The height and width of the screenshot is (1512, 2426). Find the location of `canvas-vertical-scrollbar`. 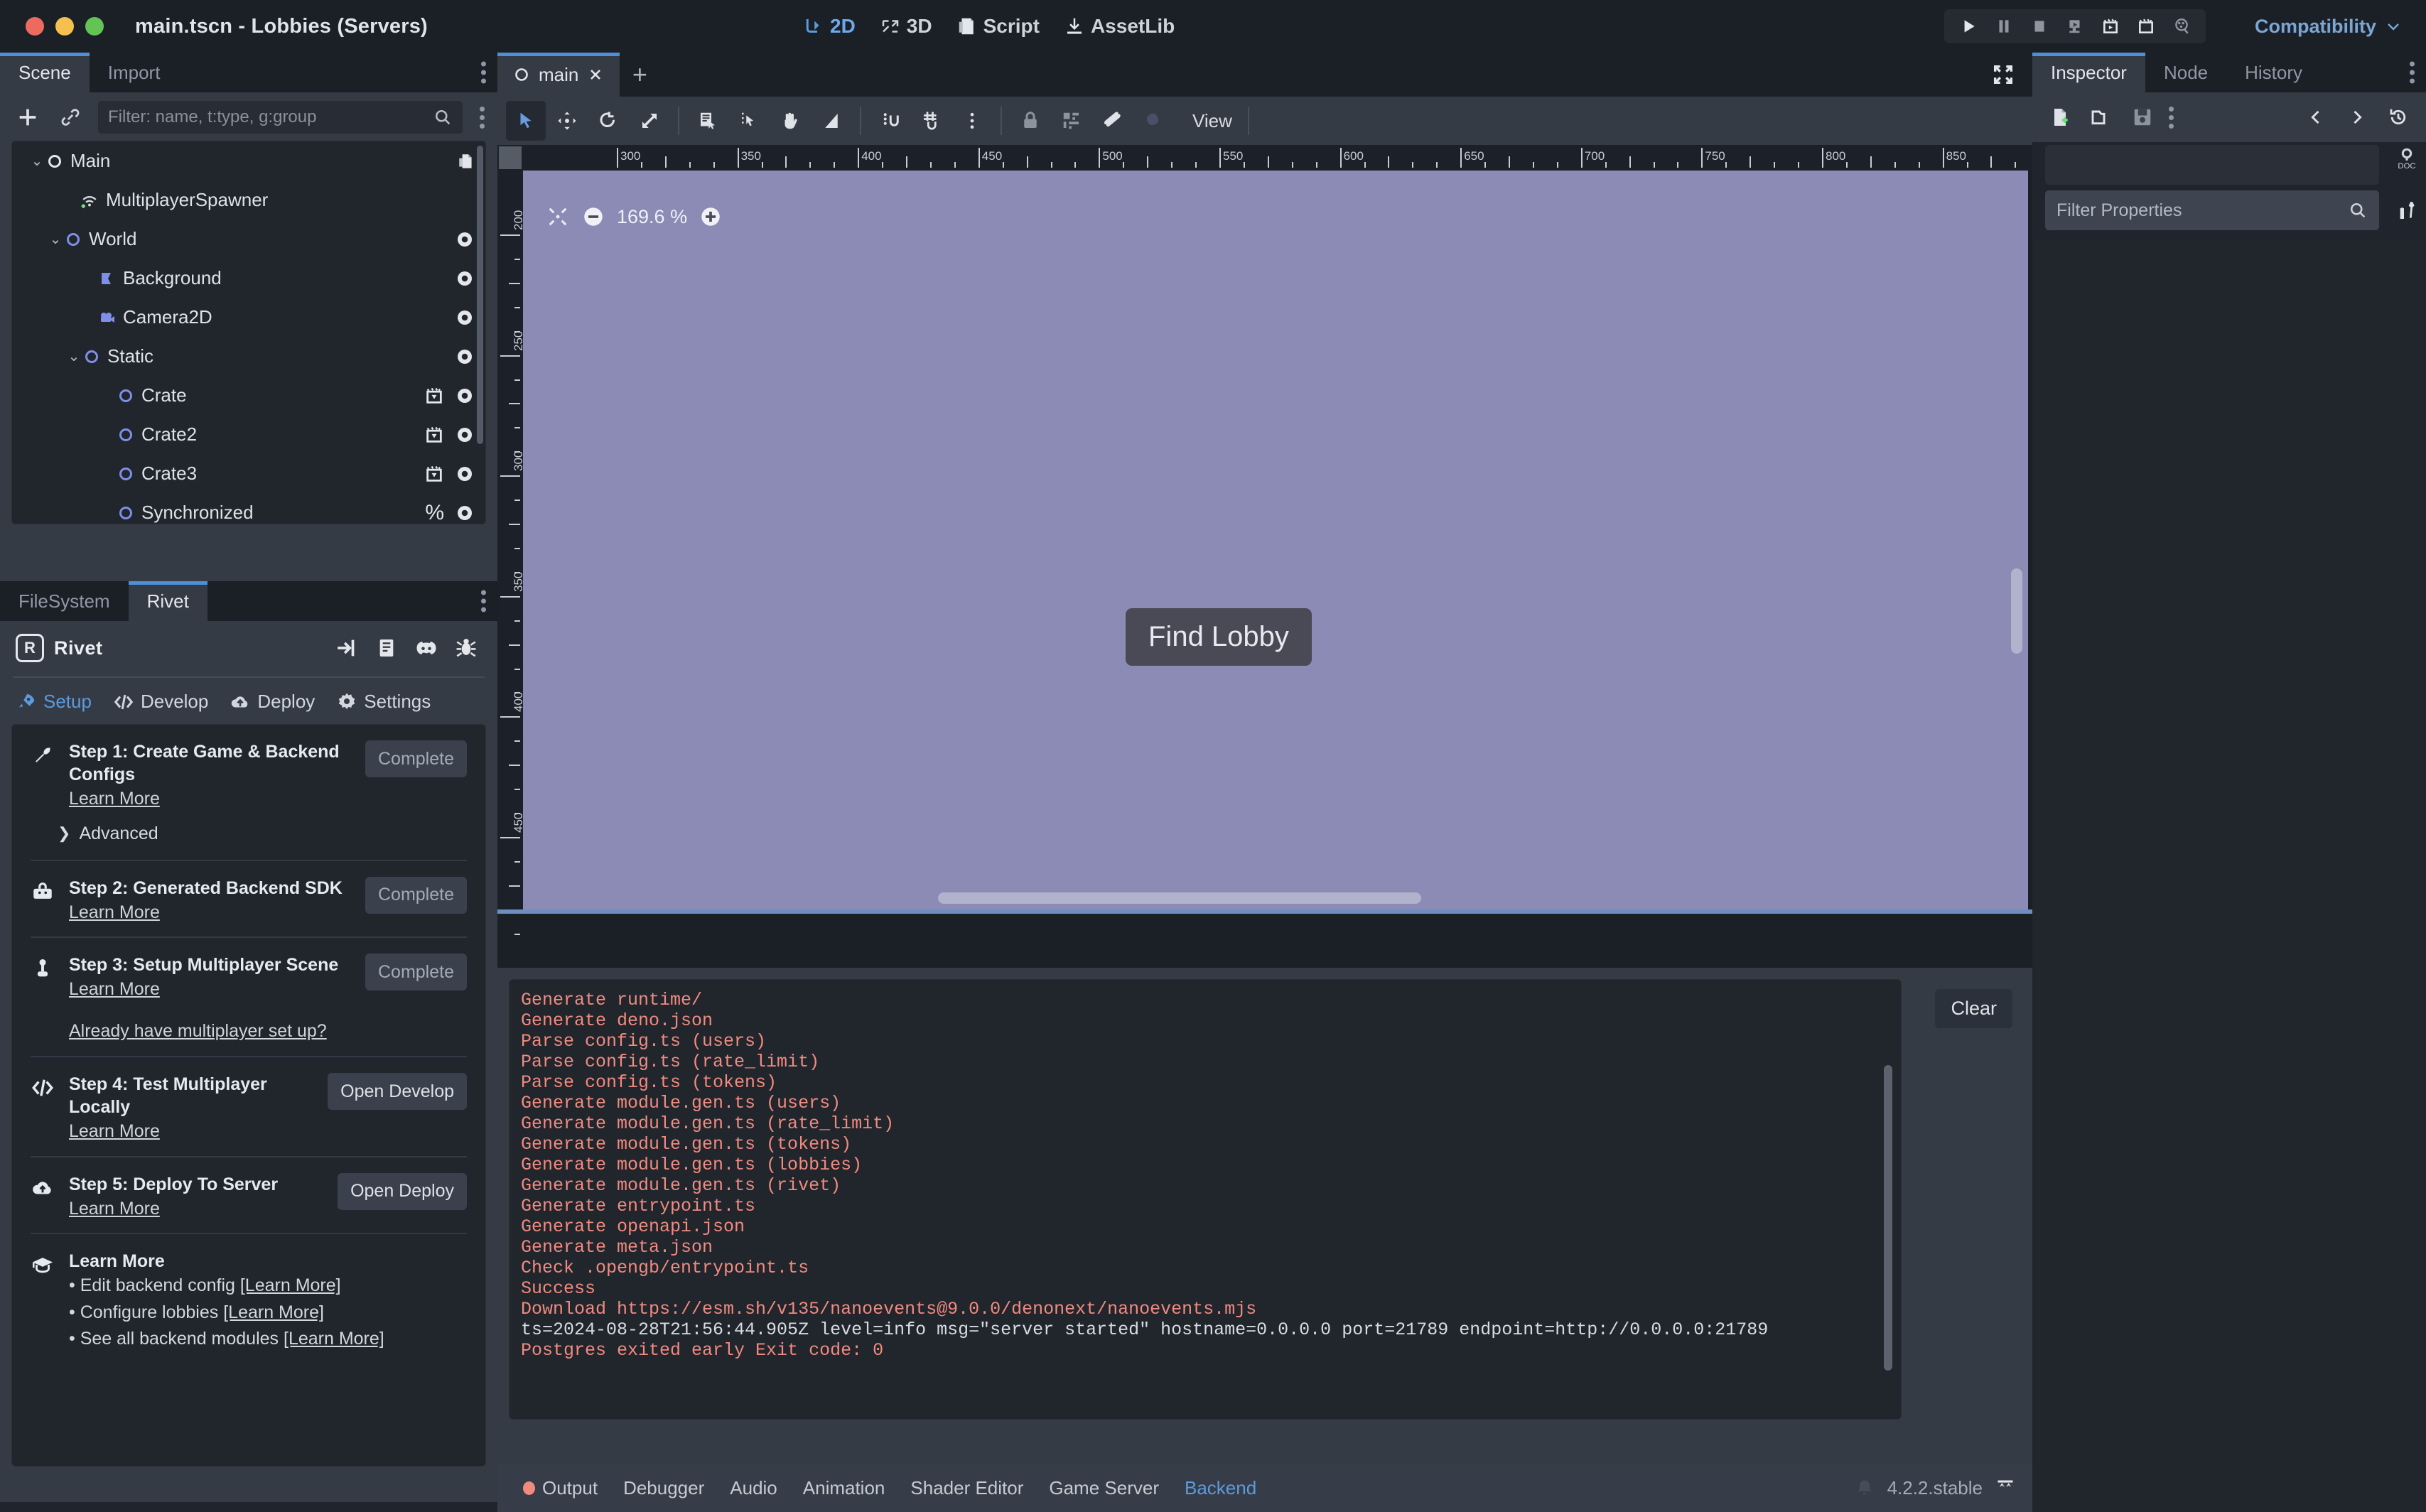

canvas-vertical-scrollbar is located at coordinates (2016, 611).